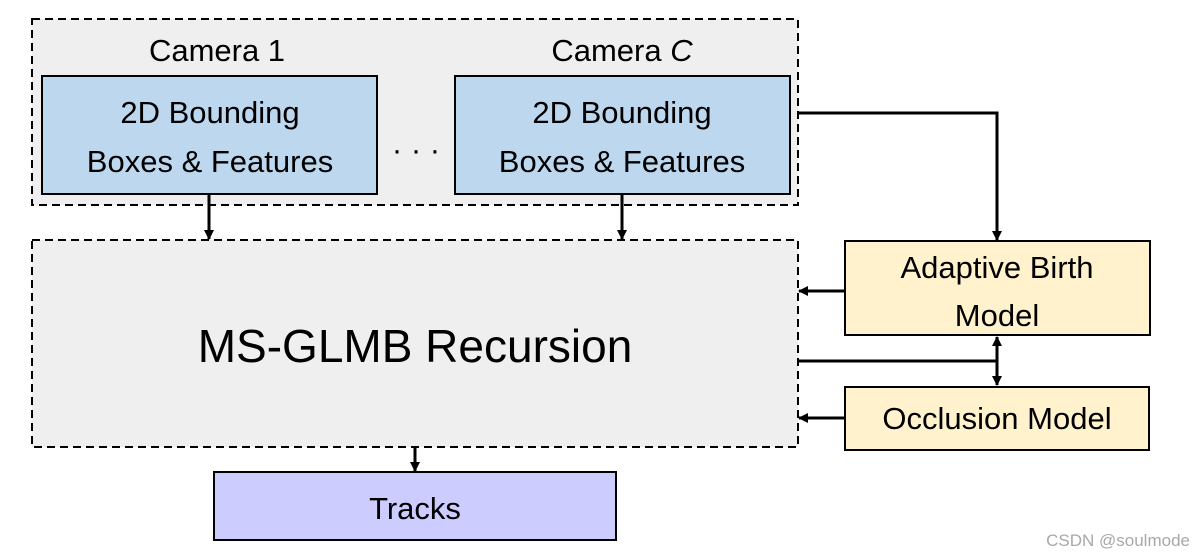 This screenshot has width=1194, height=559. I want to click on tracks-label: Tracks, so click(415, 508).